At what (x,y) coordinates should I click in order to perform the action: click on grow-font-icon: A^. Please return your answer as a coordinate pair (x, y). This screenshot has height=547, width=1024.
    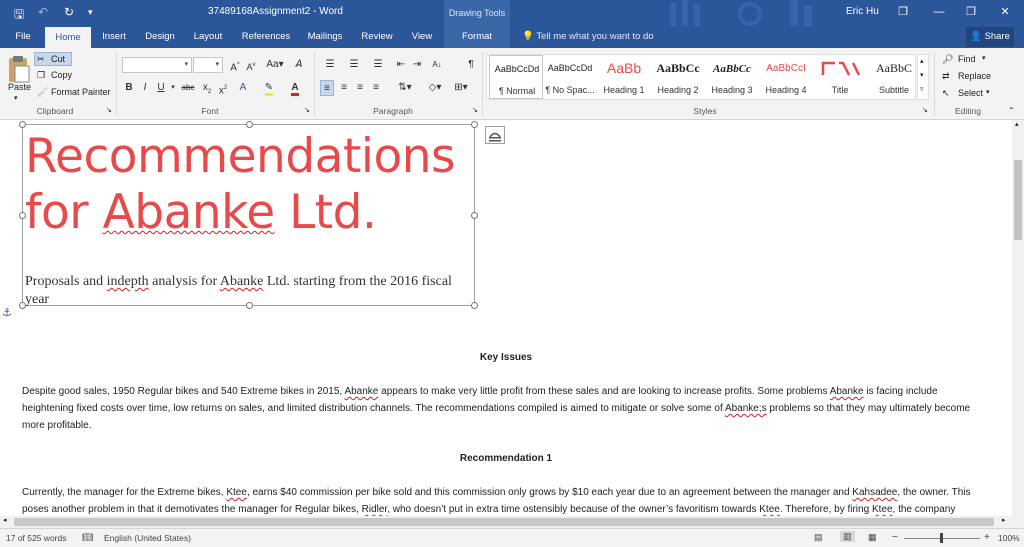
    Looking at the image, I should click on (235, 65).